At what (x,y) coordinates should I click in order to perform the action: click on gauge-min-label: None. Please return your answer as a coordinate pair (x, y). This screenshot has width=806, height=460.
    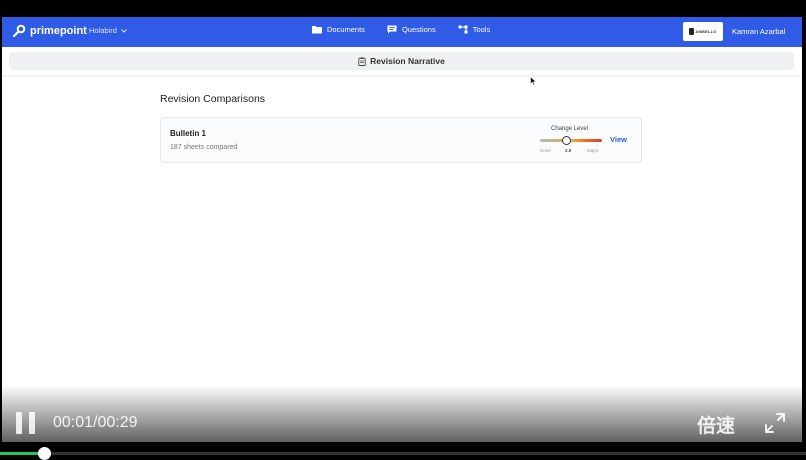
    Looking at the image, I should click on (545, 150).